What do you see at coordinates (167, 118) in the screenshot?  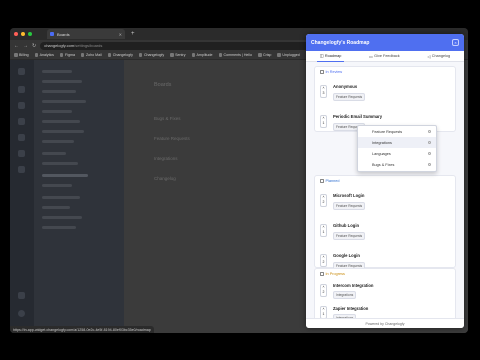 I see `board-row: Bugs & Fixes` at bounding box center [167, 118].